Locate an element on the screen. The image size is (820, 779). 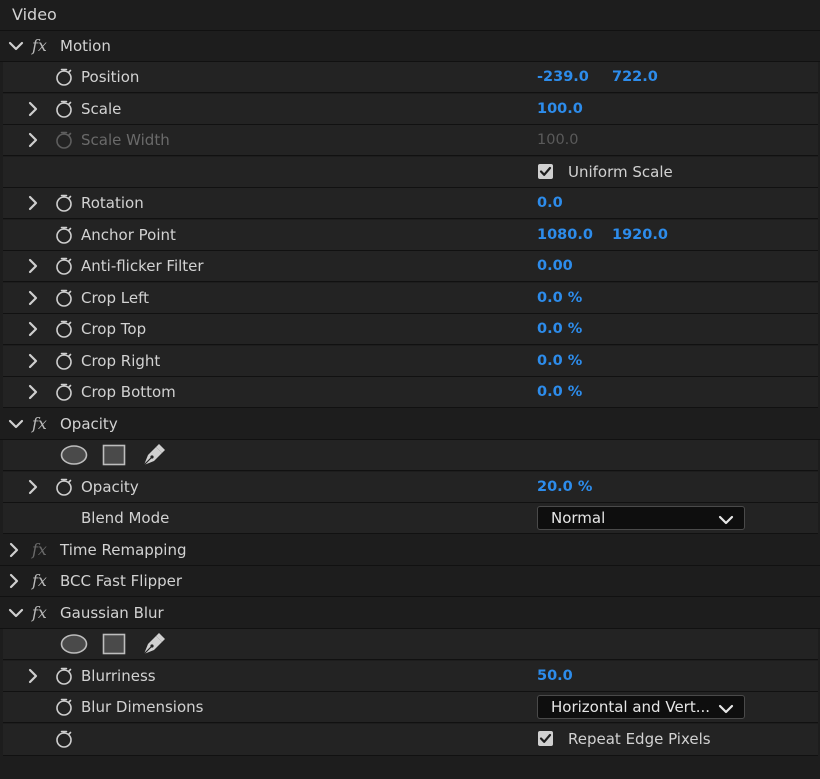
blend-mode-row: Blend Mode Normal is located at coordinates (410, 518).